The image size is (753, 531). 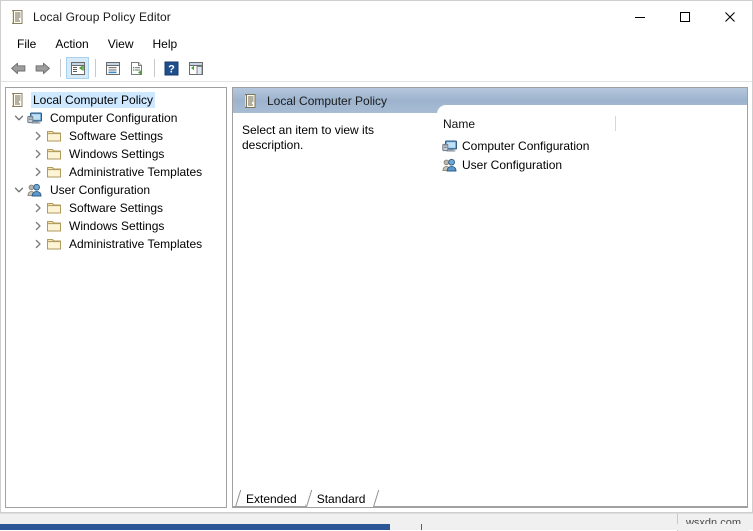 I want to click on tree-item-computer-windows-settings: Windows Settings, so click(x=116, y=154).